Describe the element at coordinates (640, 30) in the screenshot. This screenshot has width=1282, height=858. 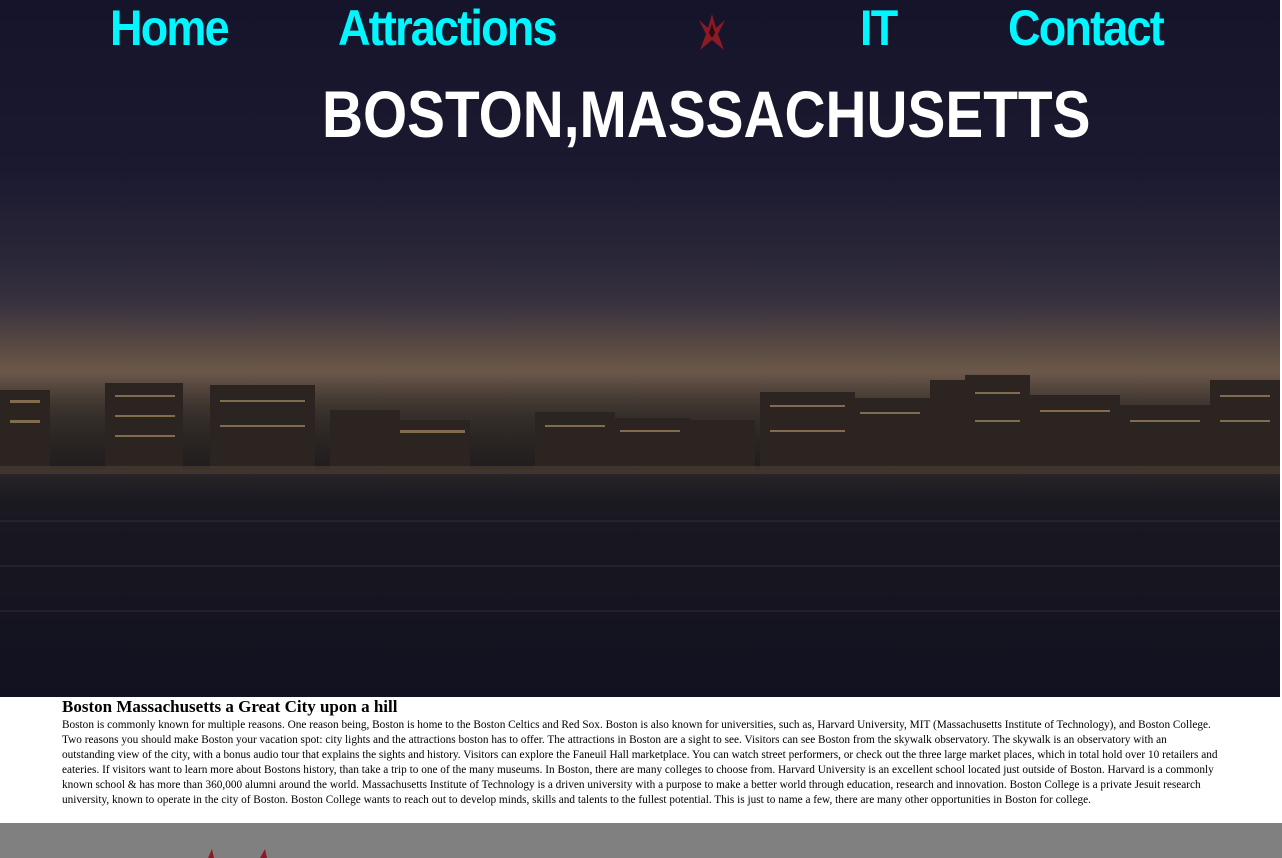
I see `main-nav: Home Attractions IT Contact` at that location.